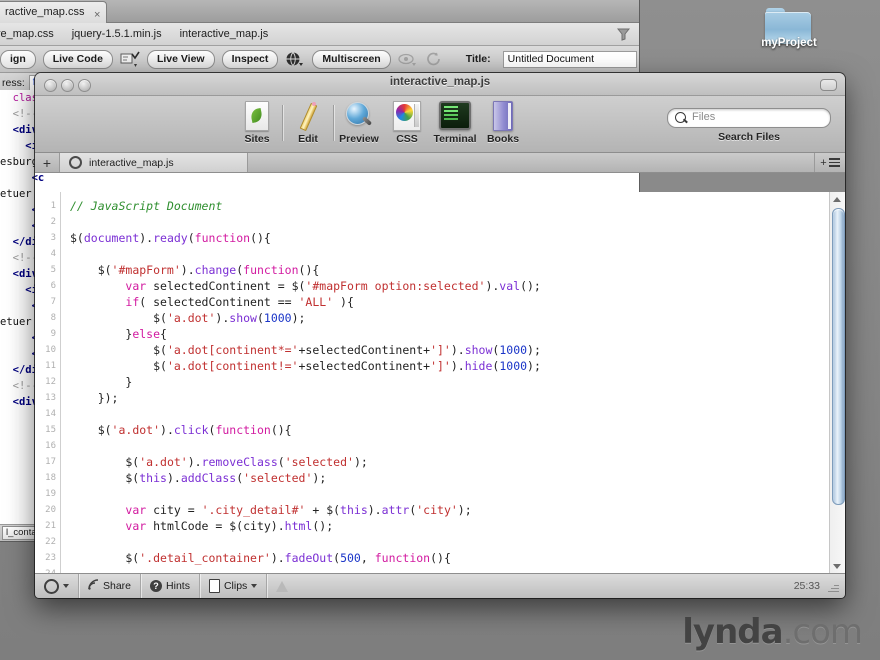 This screenshot has height=660, width=880. What do you see at coordinates (224, 34) in the screenshot?
I see `related-file-js: interactive_map.js` at bounding box center [224, 34].